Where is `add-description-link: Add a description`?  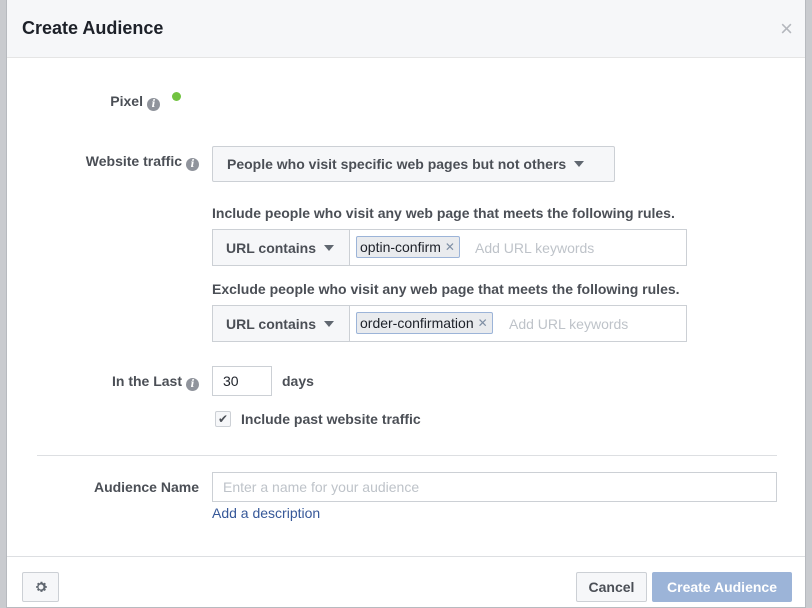
add-description-link: Add a description is located at coordinates (266, 513).